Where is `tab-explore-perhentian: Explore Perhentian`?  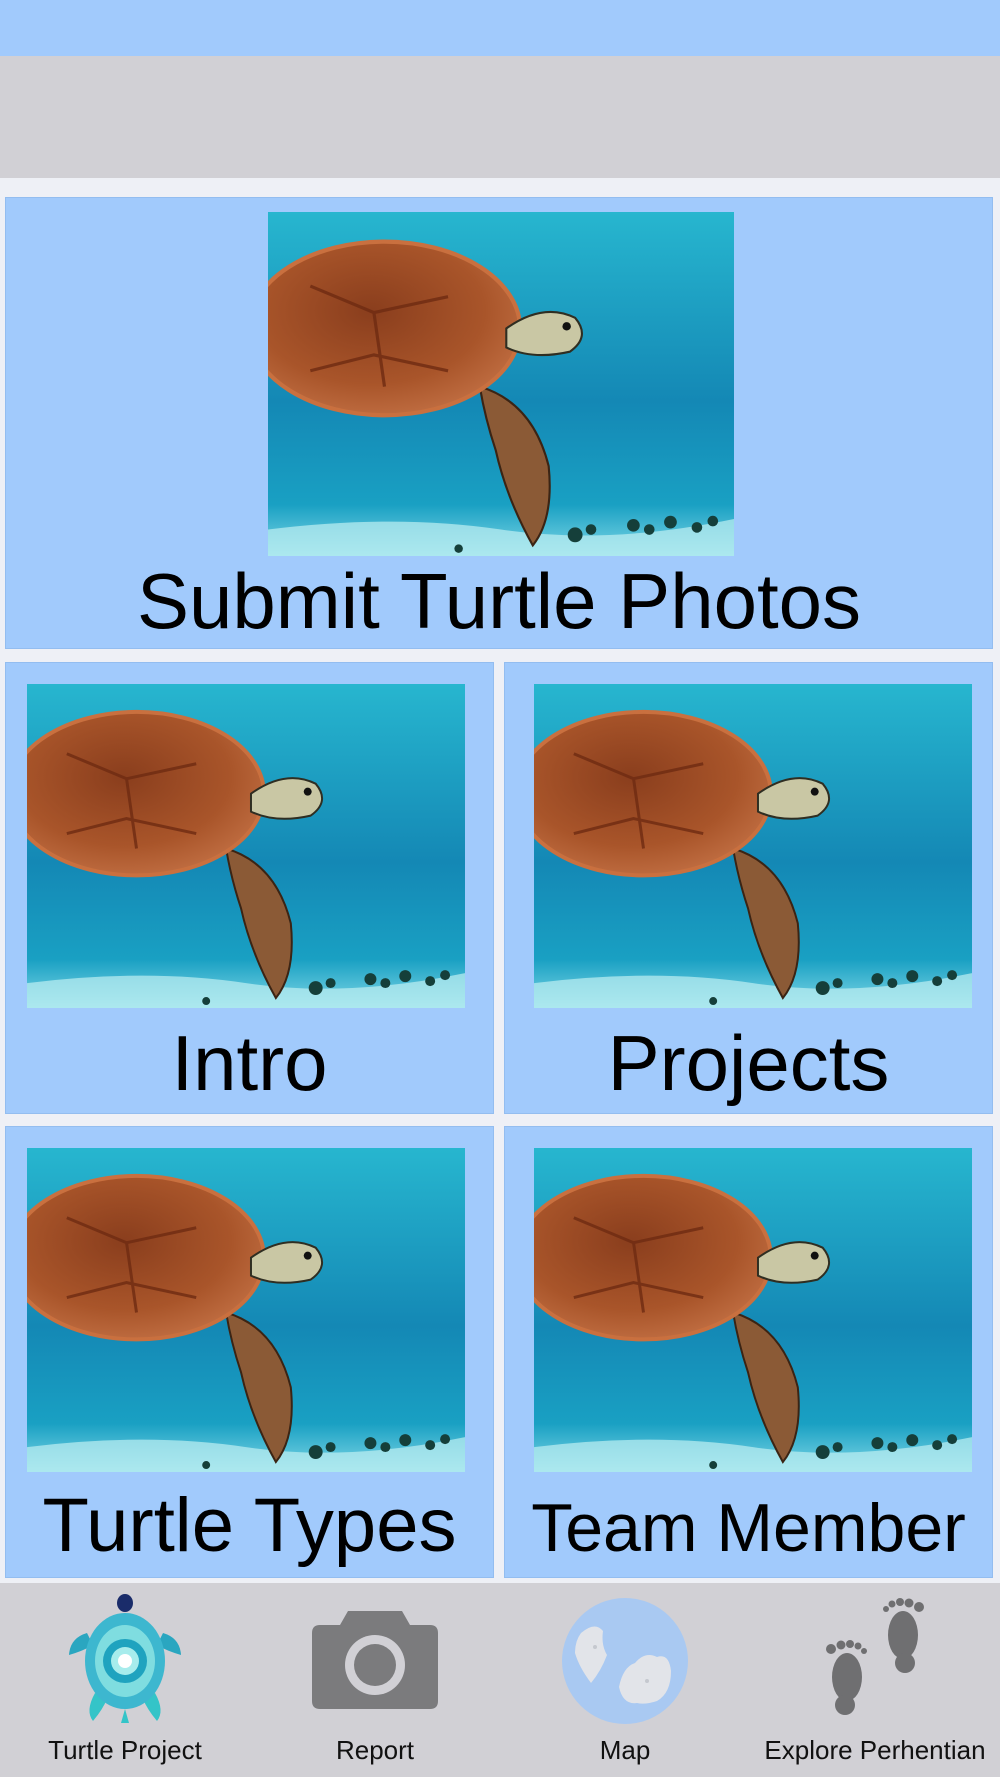
tab-explore-perhentian: Explore Perhentian is located at coordinates (875, 1680).